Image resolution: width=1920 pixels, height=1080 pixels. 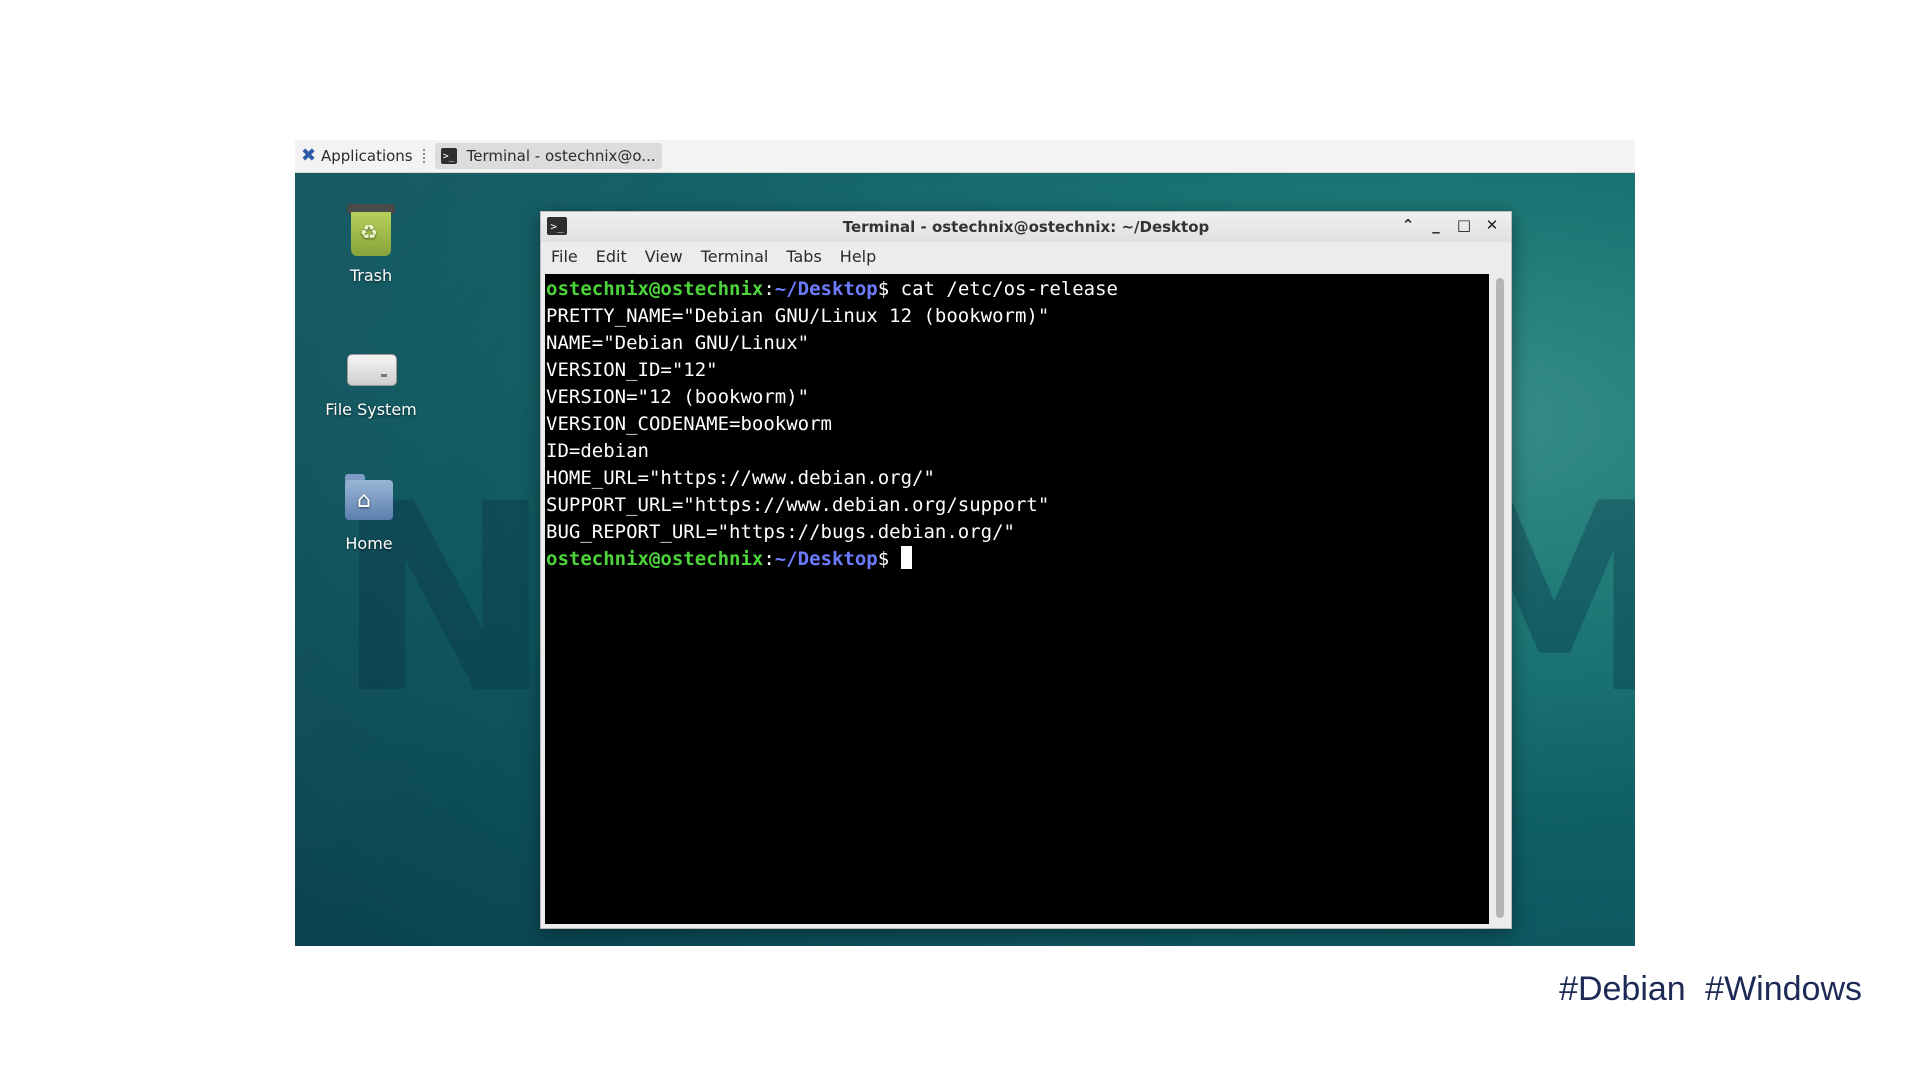 I want to click on menu-tabs: Tabs, so click(x=803, y=256).